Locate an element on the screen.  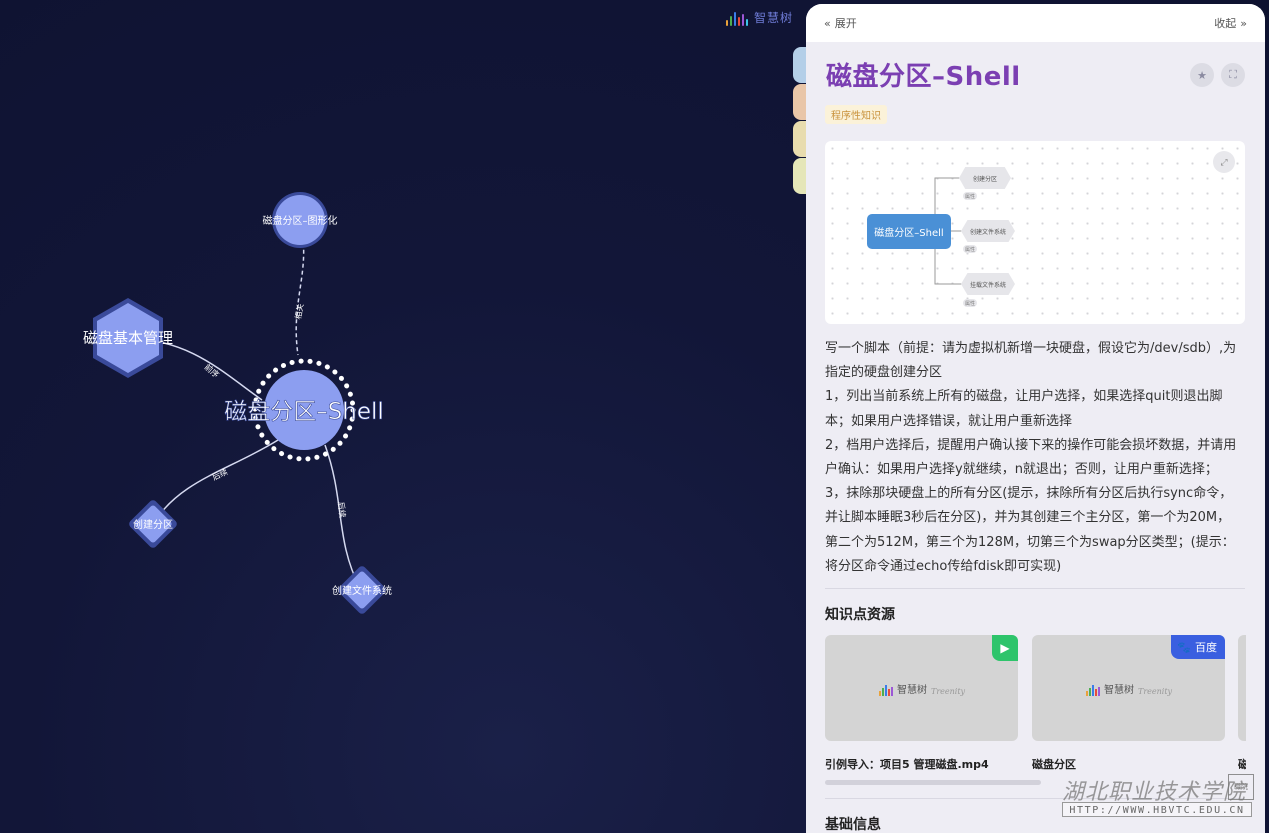
video-badge: ▶ is located at coordinates (1005, 648).